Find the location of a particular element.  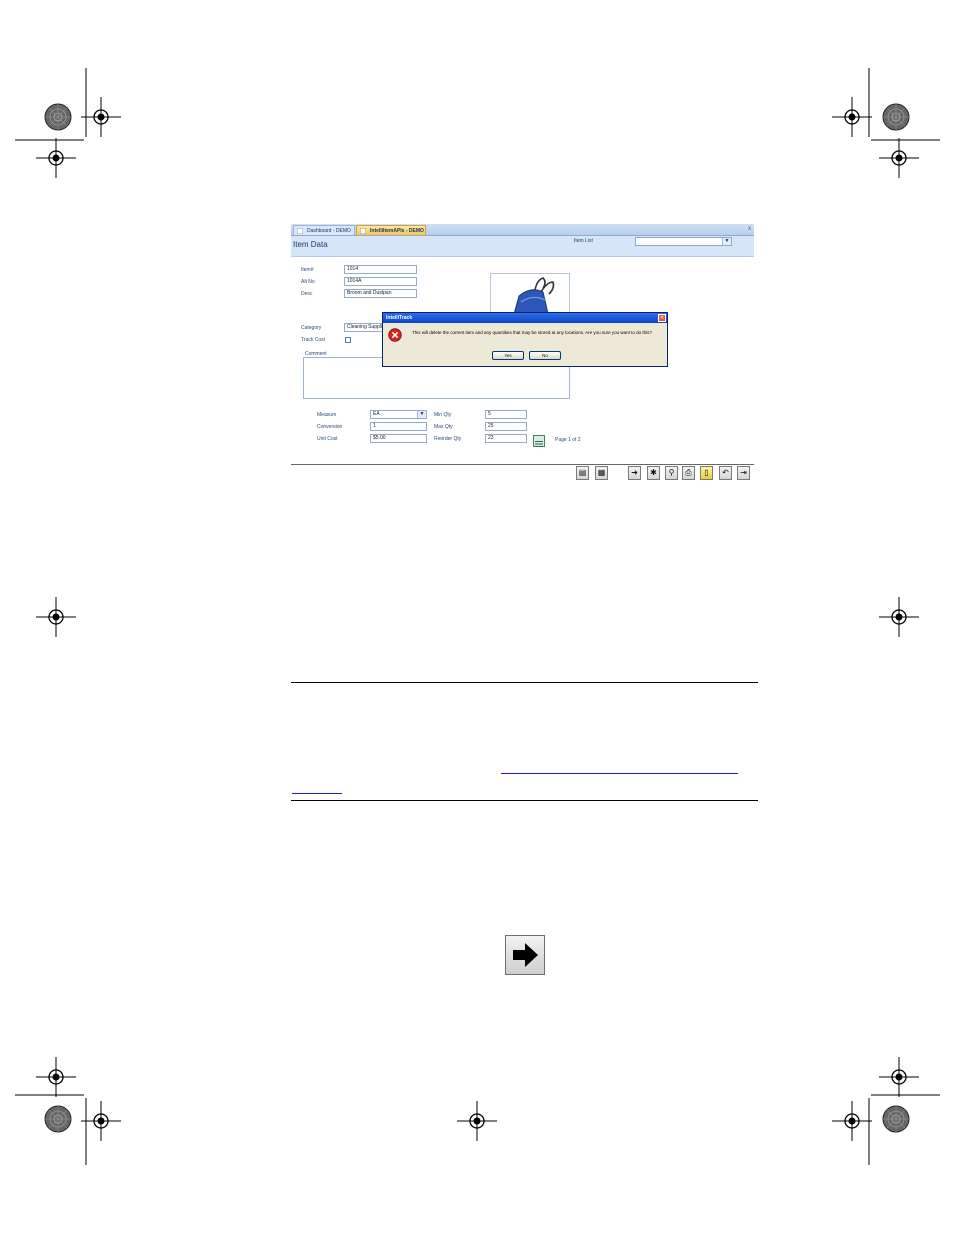

delete-button: ▯ is located at coordinates (706, 473).